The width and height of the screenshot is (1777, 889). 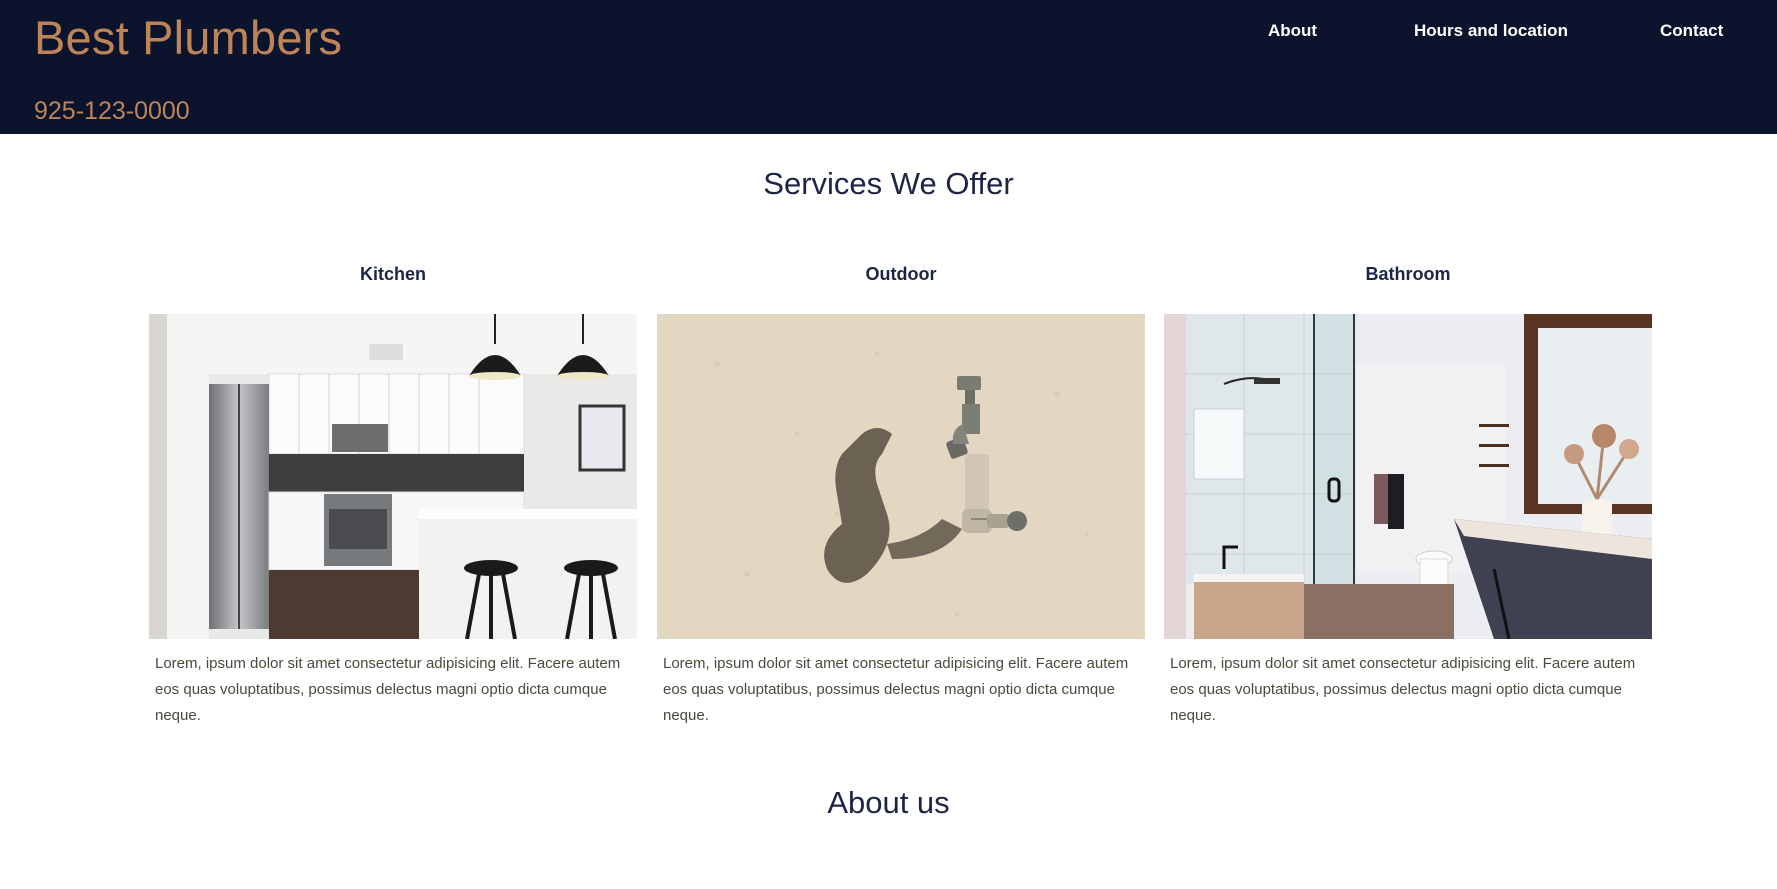 What do you see at coordinates (112, 111) in the screenshot?
I see `phone-number: 925-123-0000` at bounding box center [112, 111].